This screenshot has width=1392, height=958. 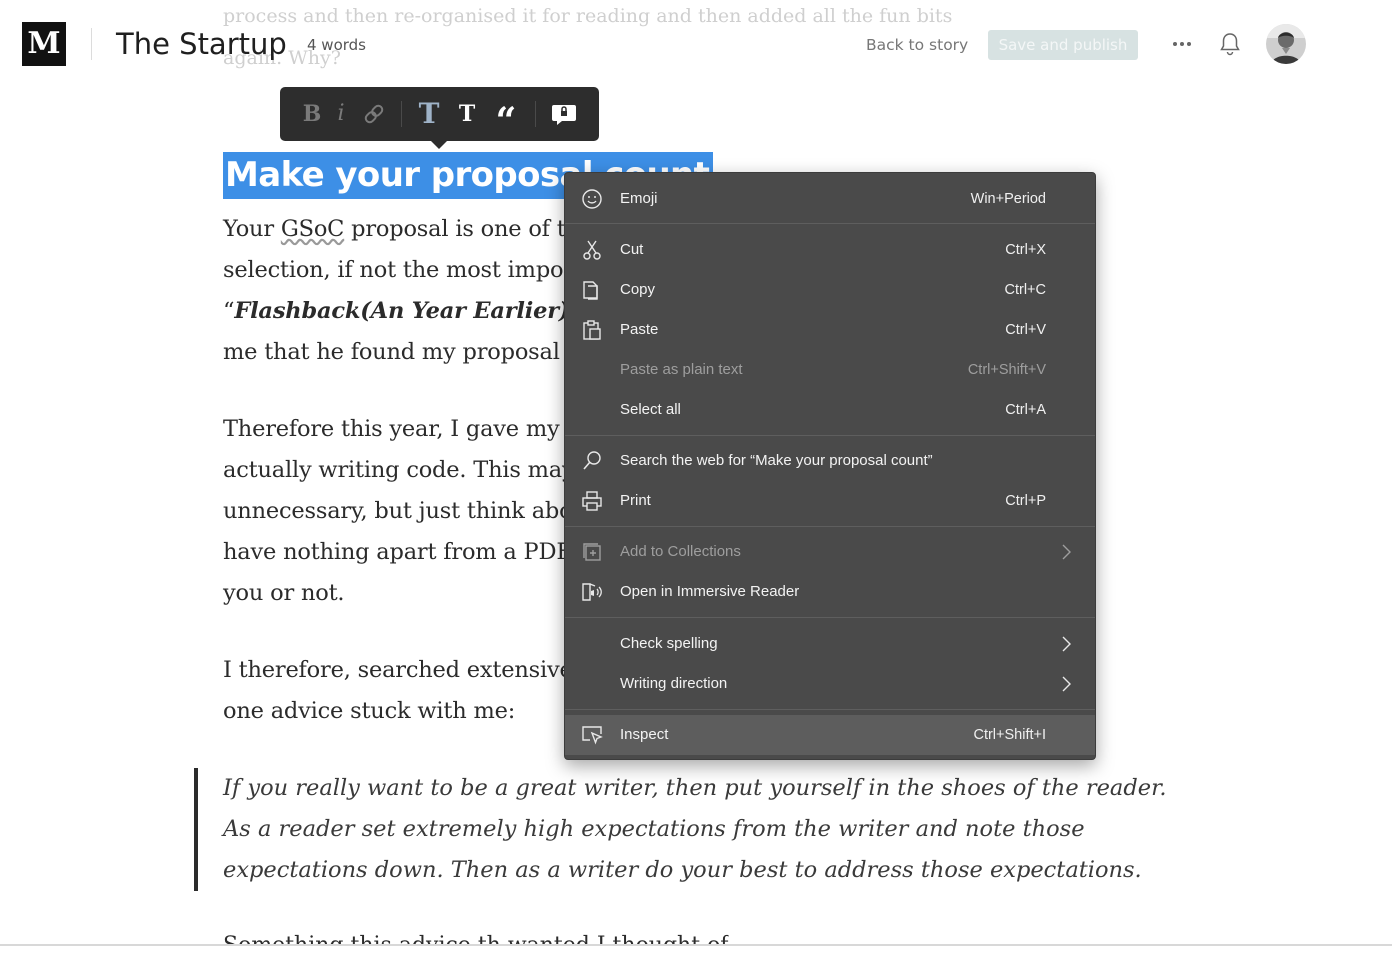 I want to click on menu-item-label: Writing direction, so click(x=674, y=683).